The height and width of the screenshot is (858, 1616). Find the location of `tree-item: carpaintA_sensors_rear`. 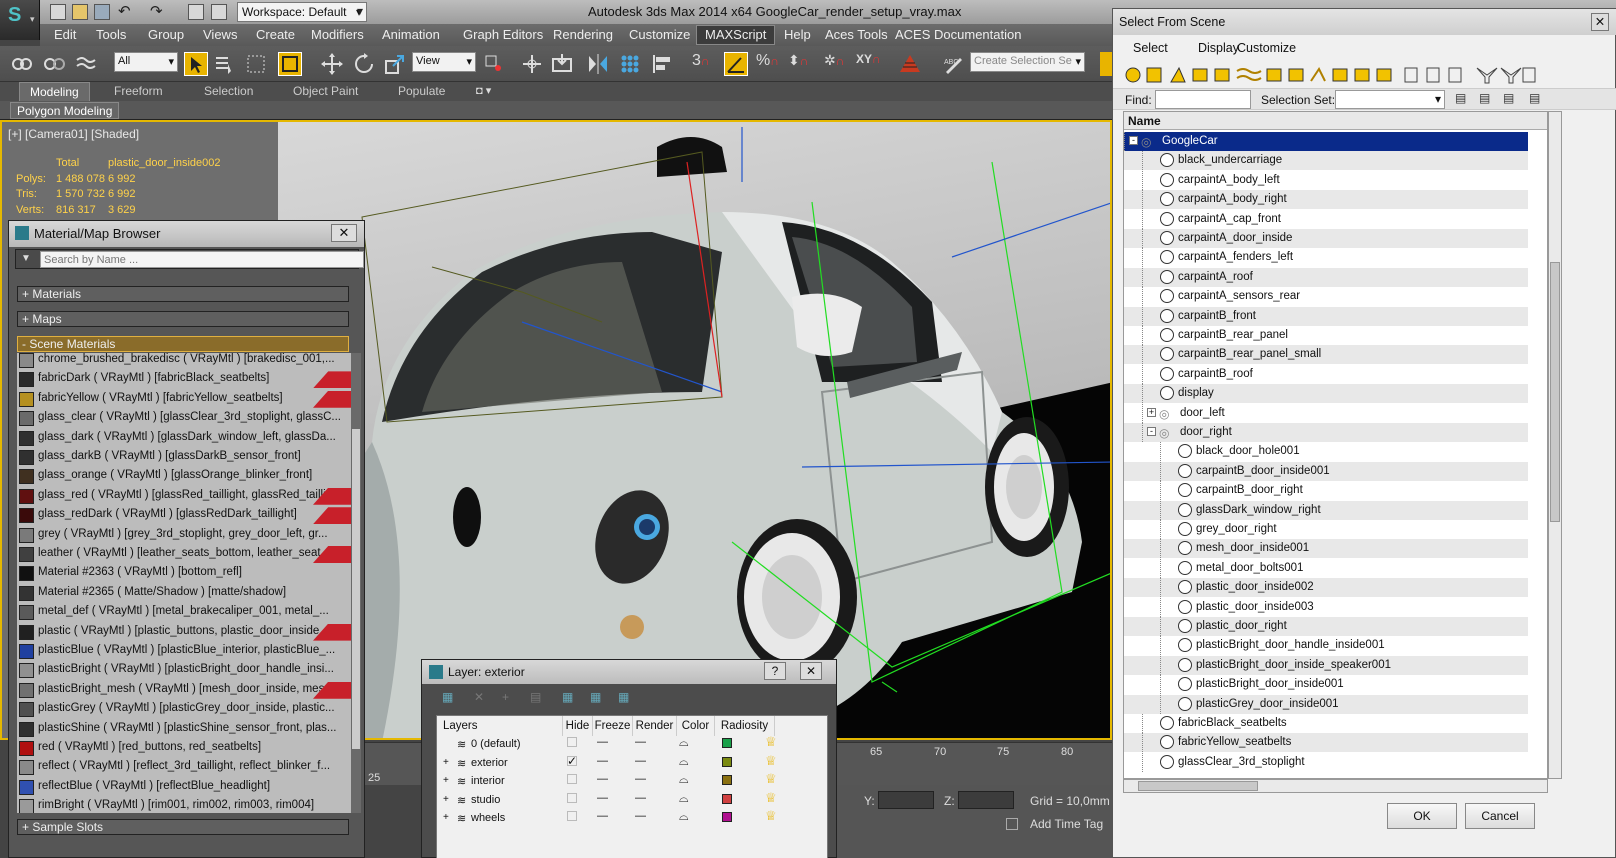

tree-item: carpaintA_sensors_rear is located at coordinates (1326, 297).